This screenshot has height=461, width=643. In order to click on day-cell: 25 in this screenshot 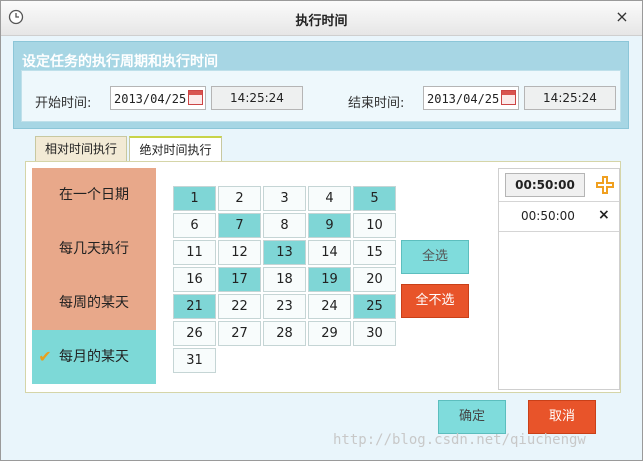, I will do `click(374, 306)`.